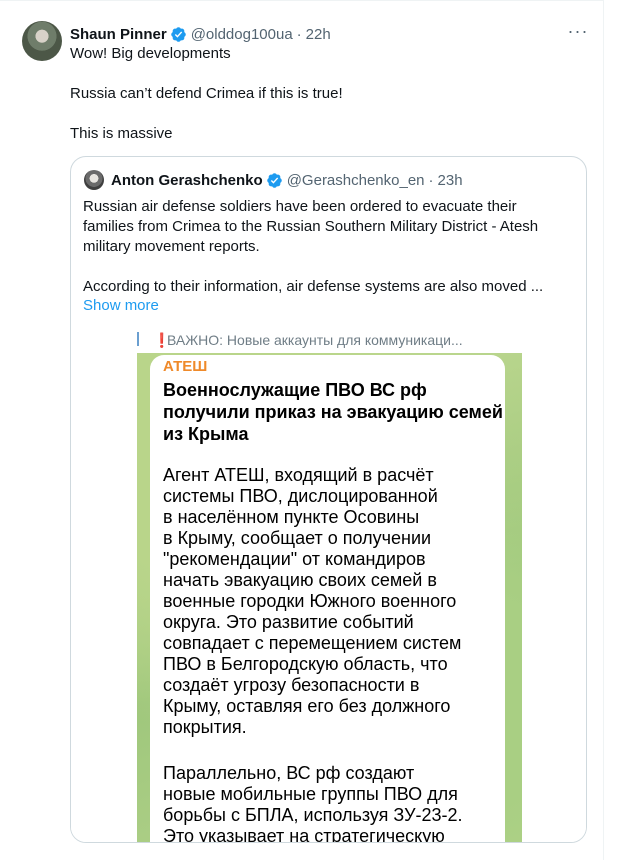 The width and height of the screenshot is (619, 860). What do you see at coordinates (310, 601) in the screenshot?
I see `body-line: военные городки Южного военного` at bounding box center [310, 601].